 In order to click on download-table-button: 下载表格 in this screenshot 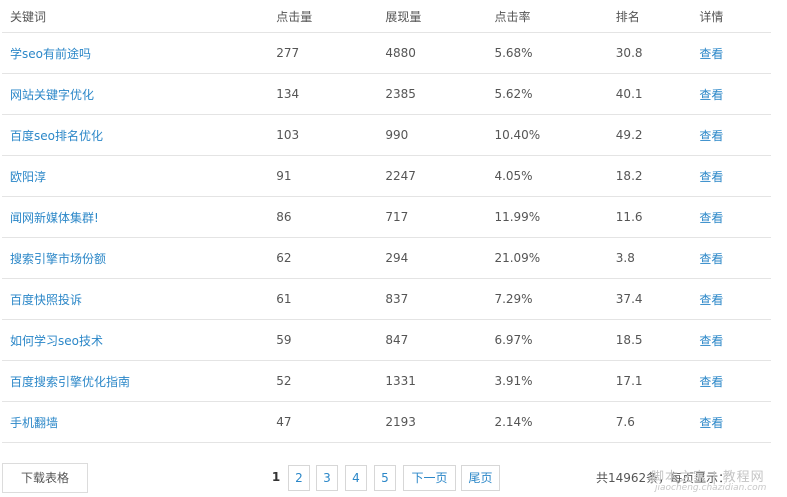, I will do `click(45, 478)`.